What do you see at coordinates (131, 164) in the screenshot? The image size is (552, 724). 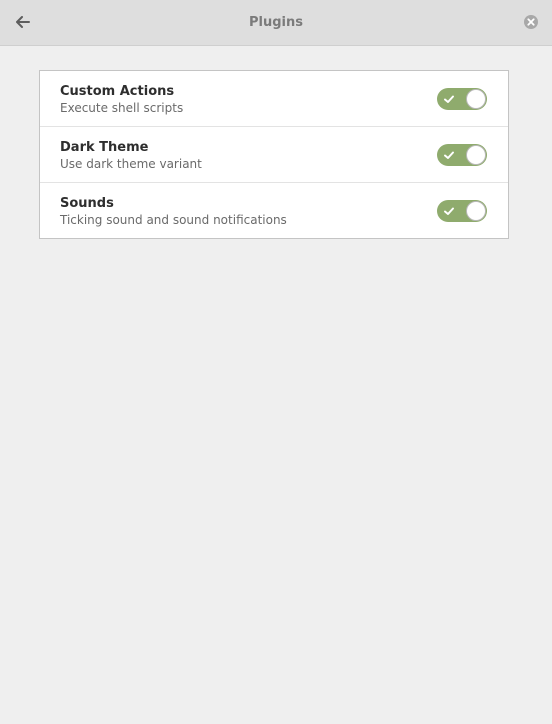 I see `plugin-description: Use dark theme variant` at bounding box center [131, 164].